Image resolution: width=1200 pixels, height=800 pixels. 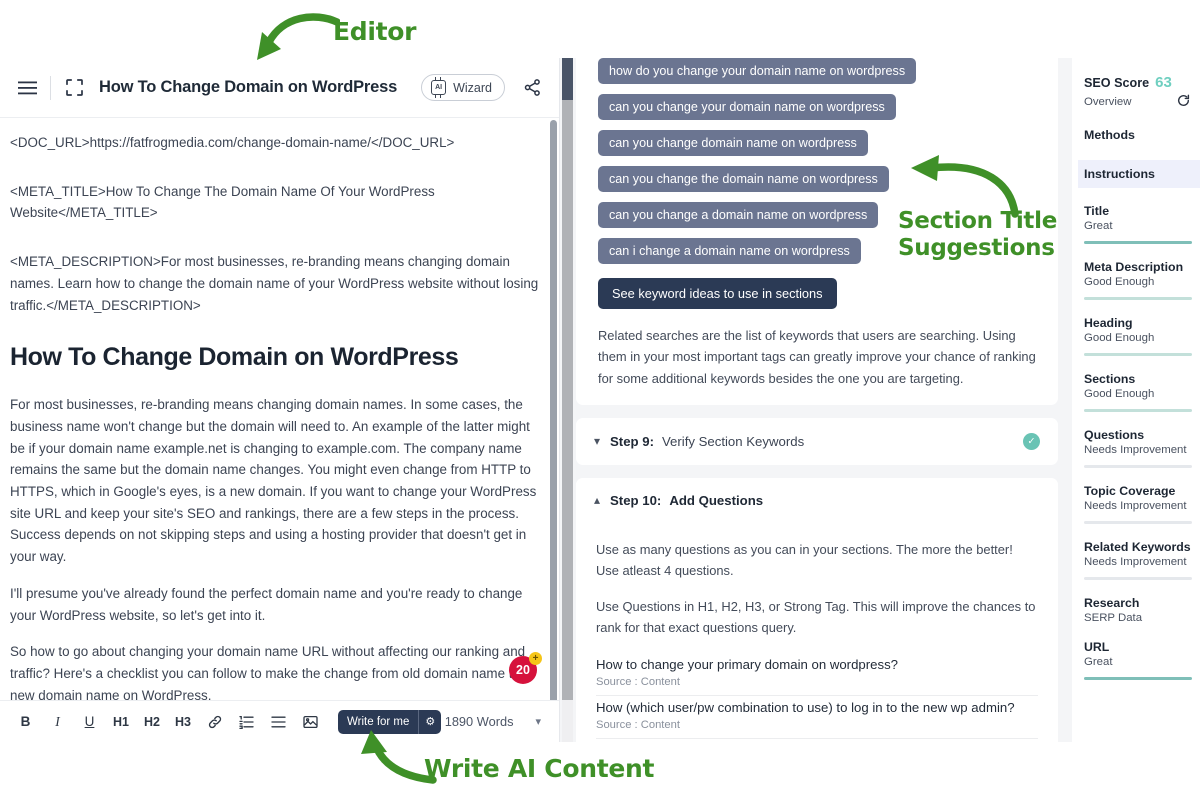 I want to click on fullscreen-icon, so click(x=74, y=88).